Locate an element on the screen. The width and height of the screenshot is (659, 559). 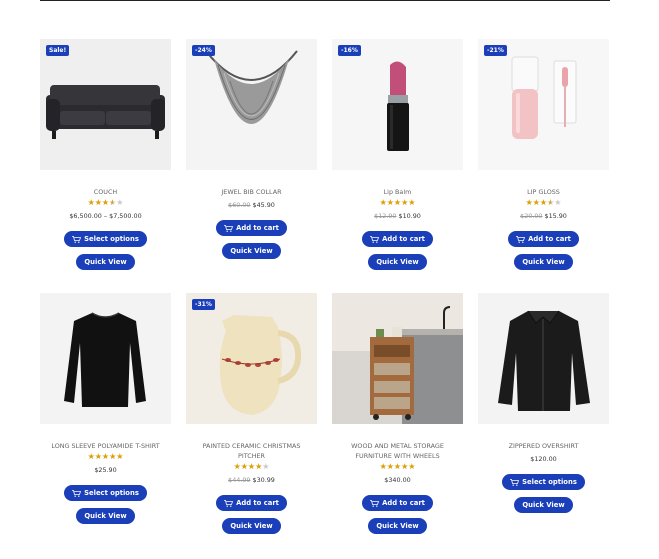
product-image-ceramic-pitcher: -31% is located at coordinates (251, 358).